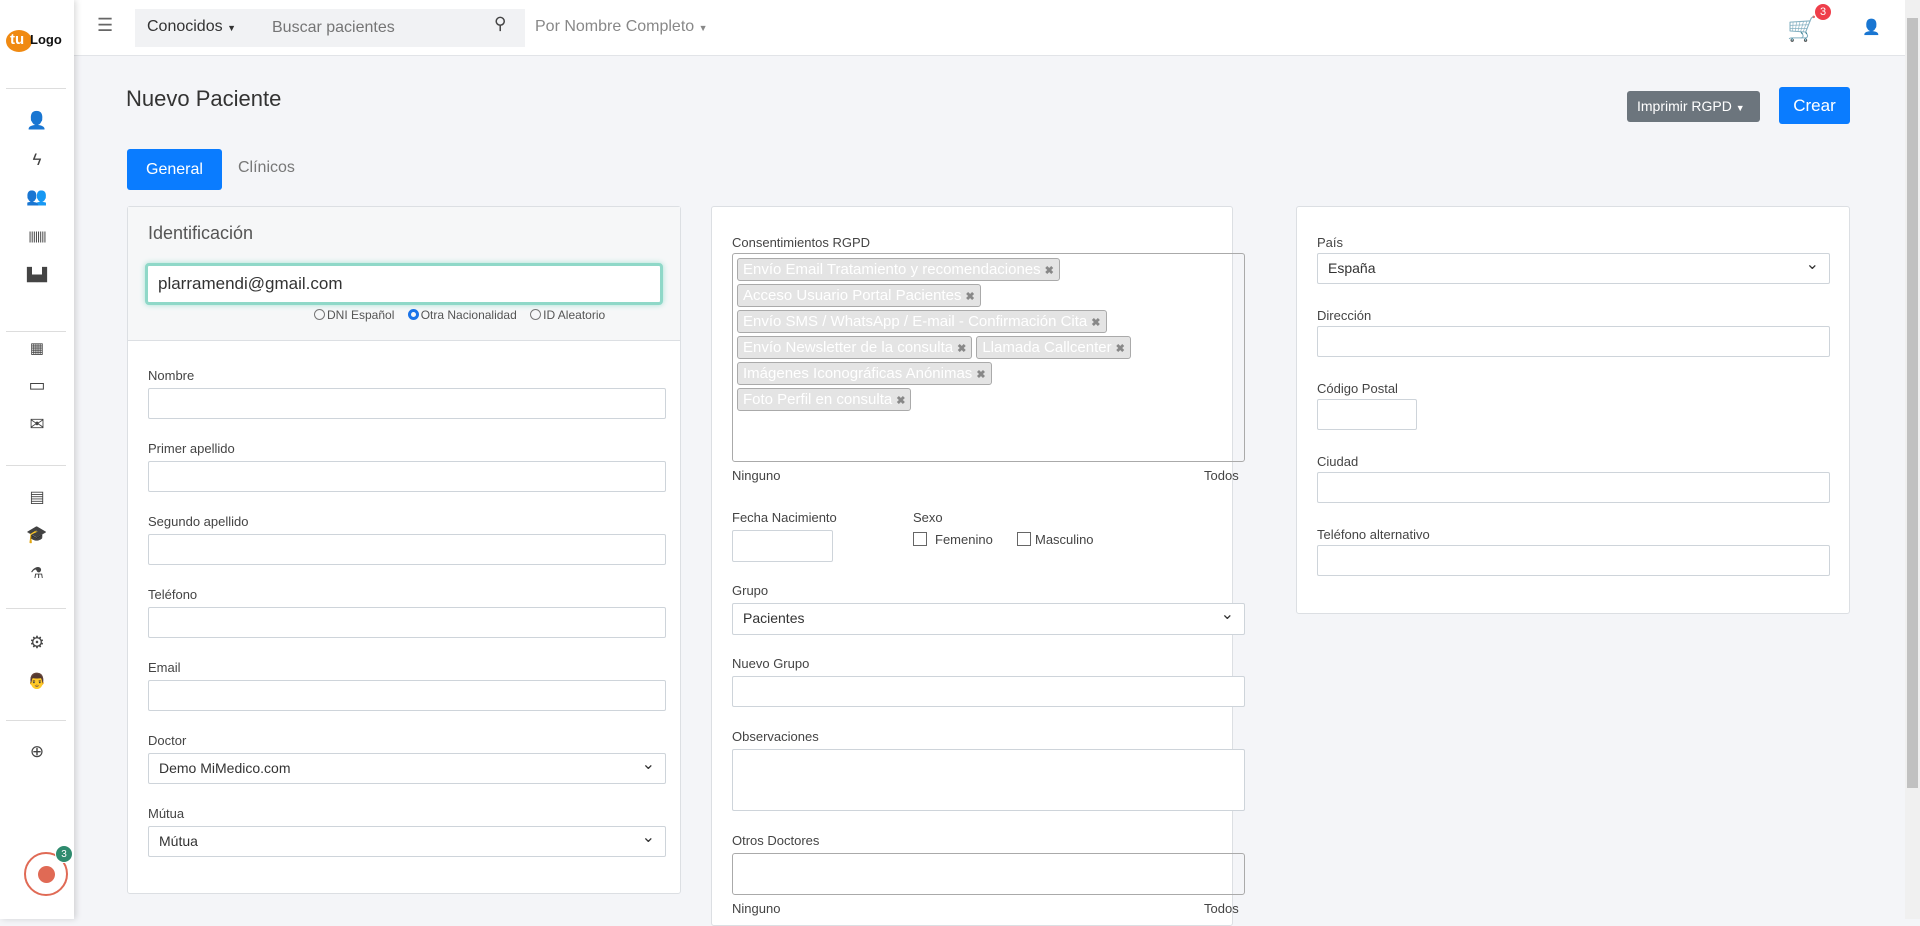 This screenshot has height=926, width=1920. What do you see at coordinates (1573, 341) in the screenshot?
I see `address-input` at bounding box center [1573, 341].